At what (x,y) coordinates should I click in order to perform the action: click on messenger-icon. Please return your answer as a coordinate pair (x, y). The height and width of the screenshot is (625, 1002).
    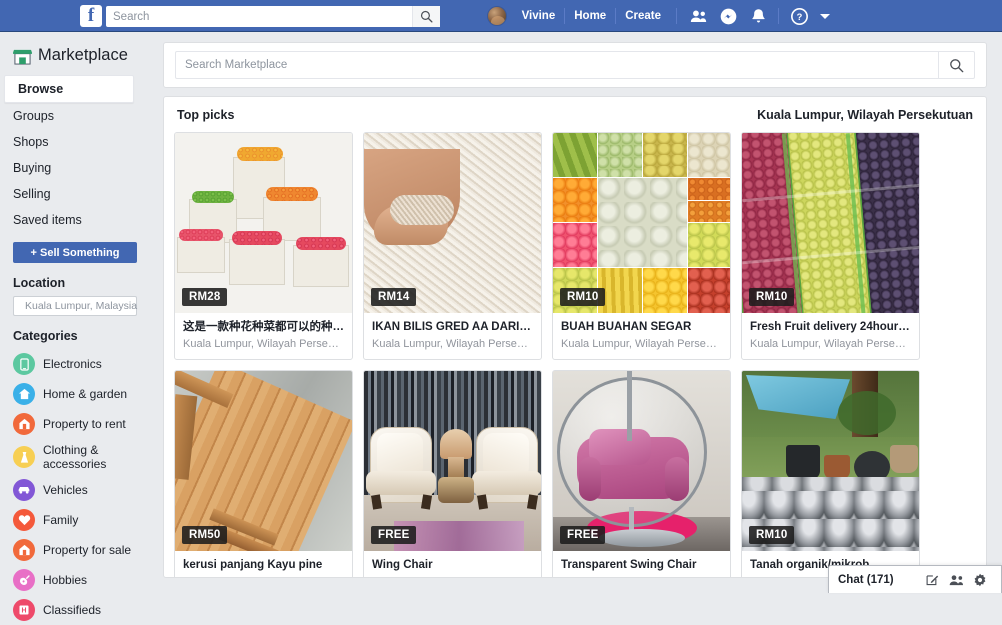
    Looking at the image, I should click on (728, 16).